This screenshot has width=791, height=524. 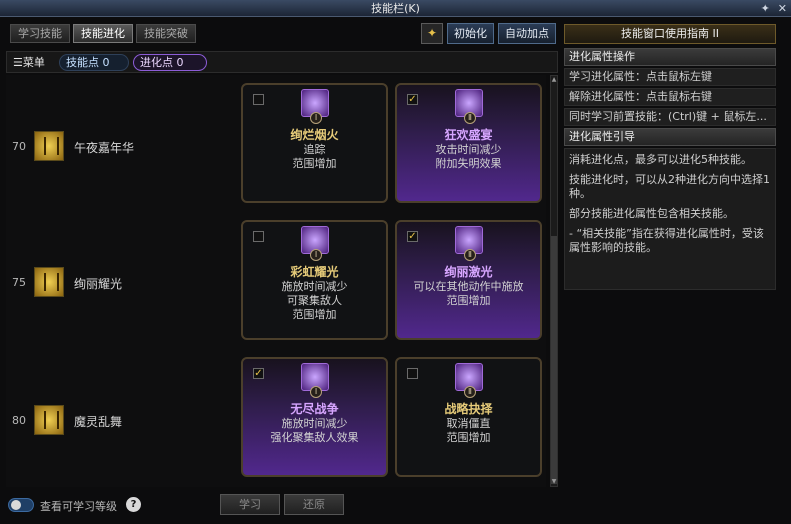 What do you see at coordinates (19, 282) in the screenshot?
I see `skill-level: 75` at bounding box center [19, 282].